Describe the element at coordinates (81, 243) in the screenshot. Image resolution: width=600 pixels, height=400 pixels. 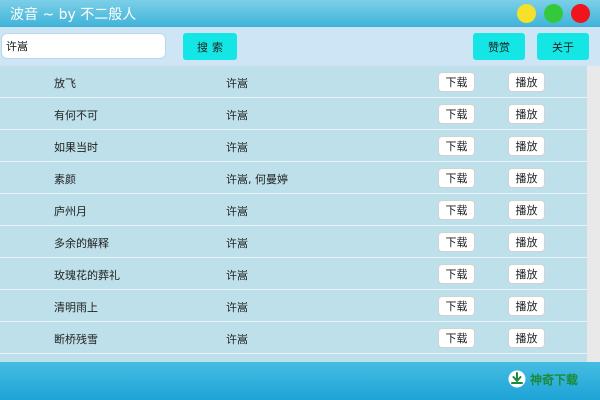
I see `song-title: 多余的解释` at that location.